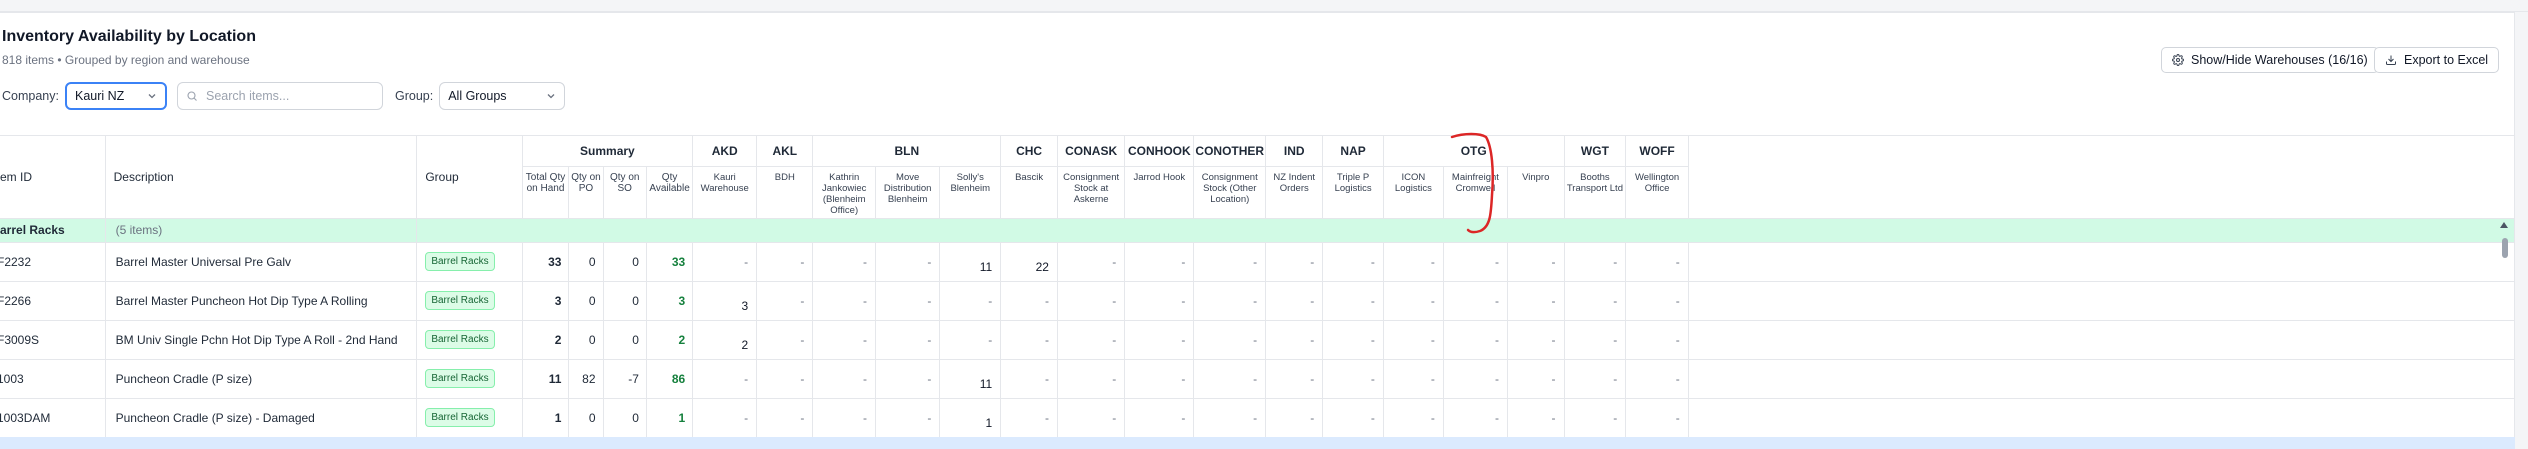 The height and width of the screenshot is (449, 2528). Describe the element at coordinates (970, 379) in the screenshot. I see `warehouse-qty-cell: 11` at that location.